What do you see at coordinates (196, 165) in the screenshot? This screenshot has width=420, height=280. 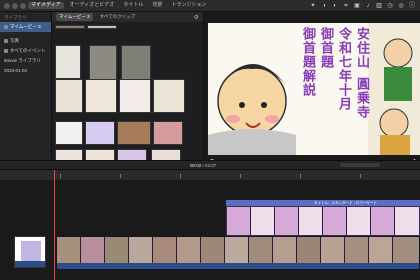 I see `timecode-current: 00:02` at bounding box center [196, 165].